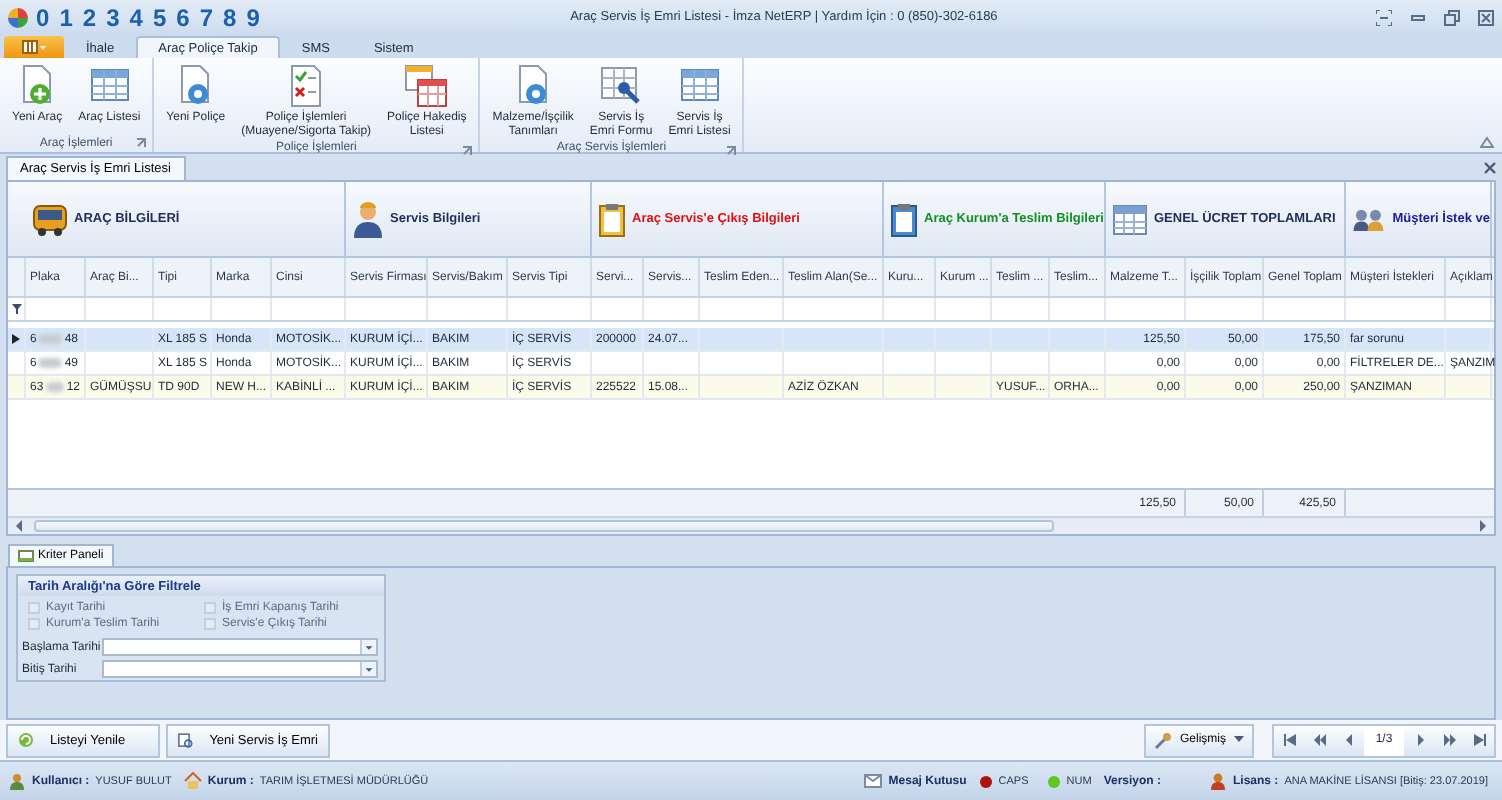 Image resolution: width=1502 pixels, height=800 pixels. I want to click on menu-icon, so click(34, 47).